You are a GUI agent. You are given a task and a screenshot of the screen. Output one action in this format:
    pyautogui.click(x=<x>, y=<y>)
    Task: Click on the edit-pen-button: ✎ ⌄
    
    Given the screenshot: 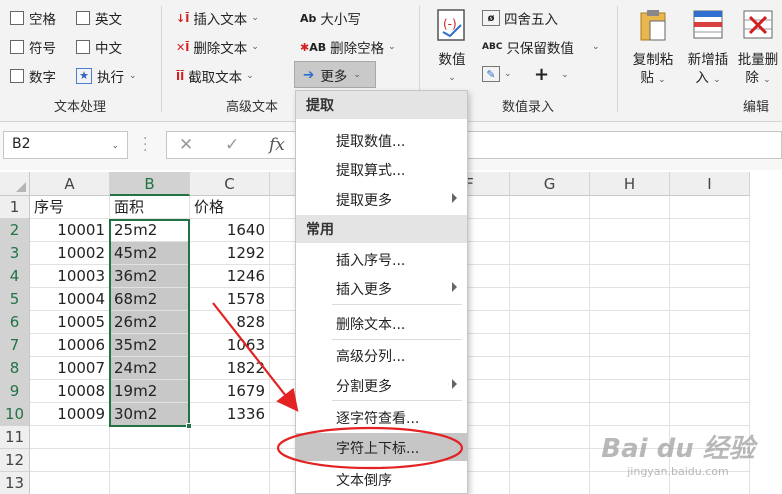 What is the action you would take?
    pyautogui.click(x=497, y=74)
    